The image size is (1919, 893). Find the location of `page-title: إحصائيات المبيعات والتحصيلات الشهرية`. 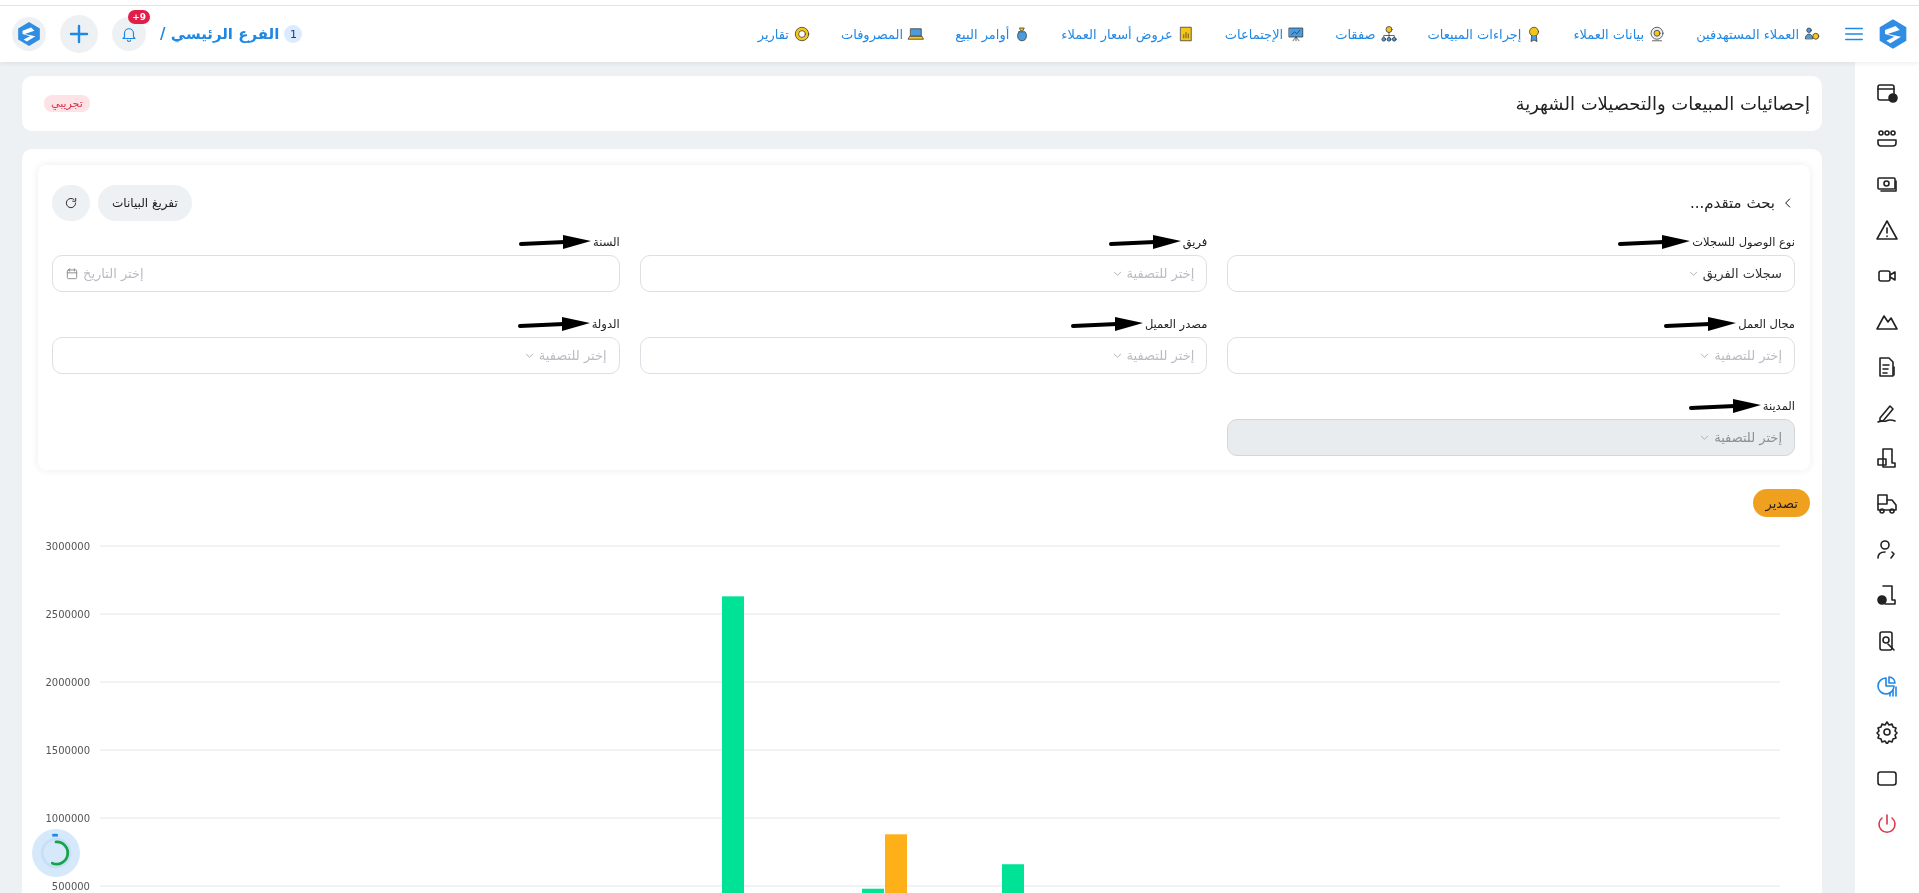

page-title: إحصائيات المبيعات والتحصيلات الشهرية is located at coordinates (1662, 103).